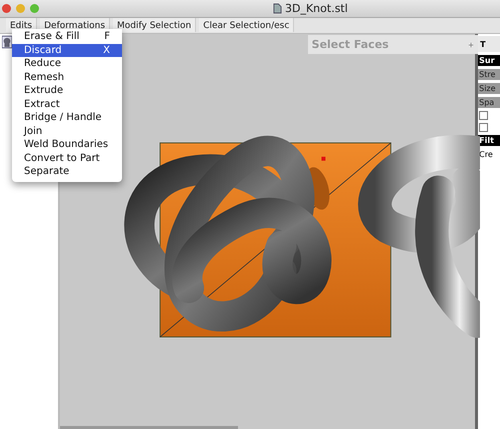 This screenshot has width=500, height=429. Describe the element at coordinates (67, 50) in the screenshot. I see `menu-item: Discard X` at that location.